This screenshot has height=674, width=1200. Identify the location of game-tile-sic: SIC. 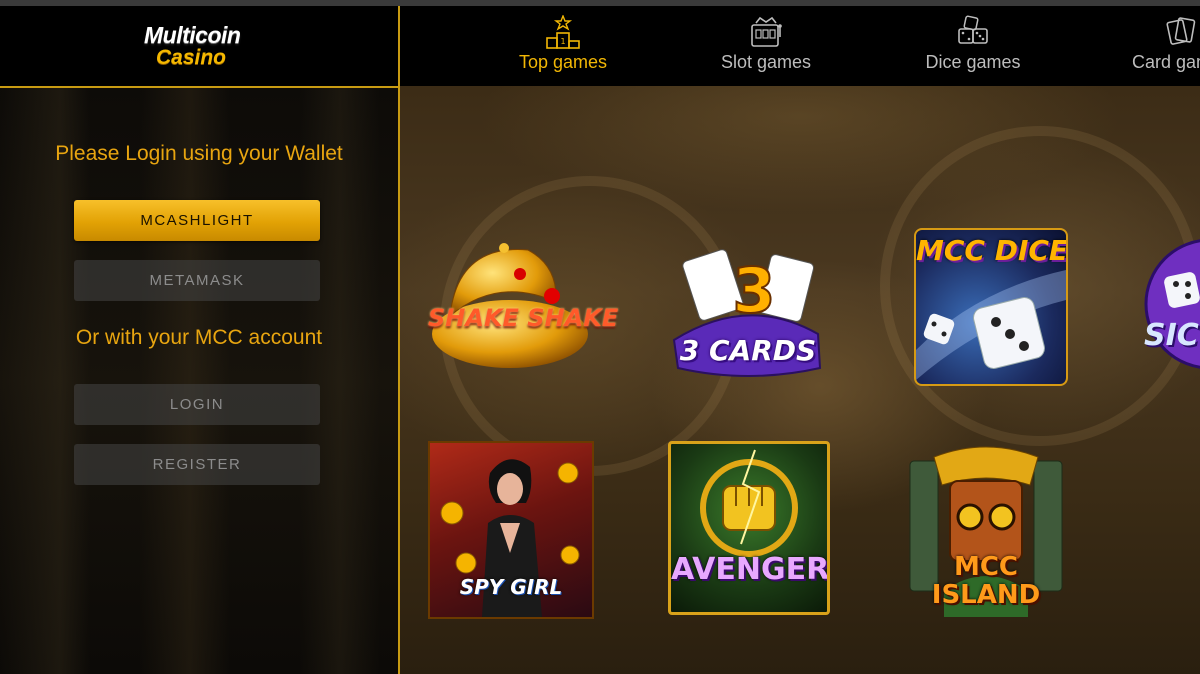
(1172, 304).